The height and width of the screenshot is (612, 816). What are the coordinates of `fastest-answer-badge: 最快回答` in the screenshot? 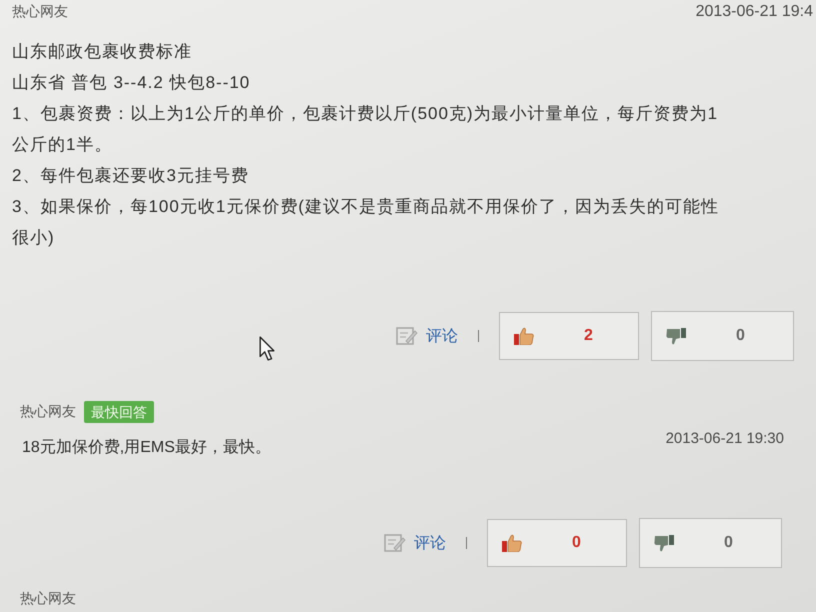 It's located at (119, 412).